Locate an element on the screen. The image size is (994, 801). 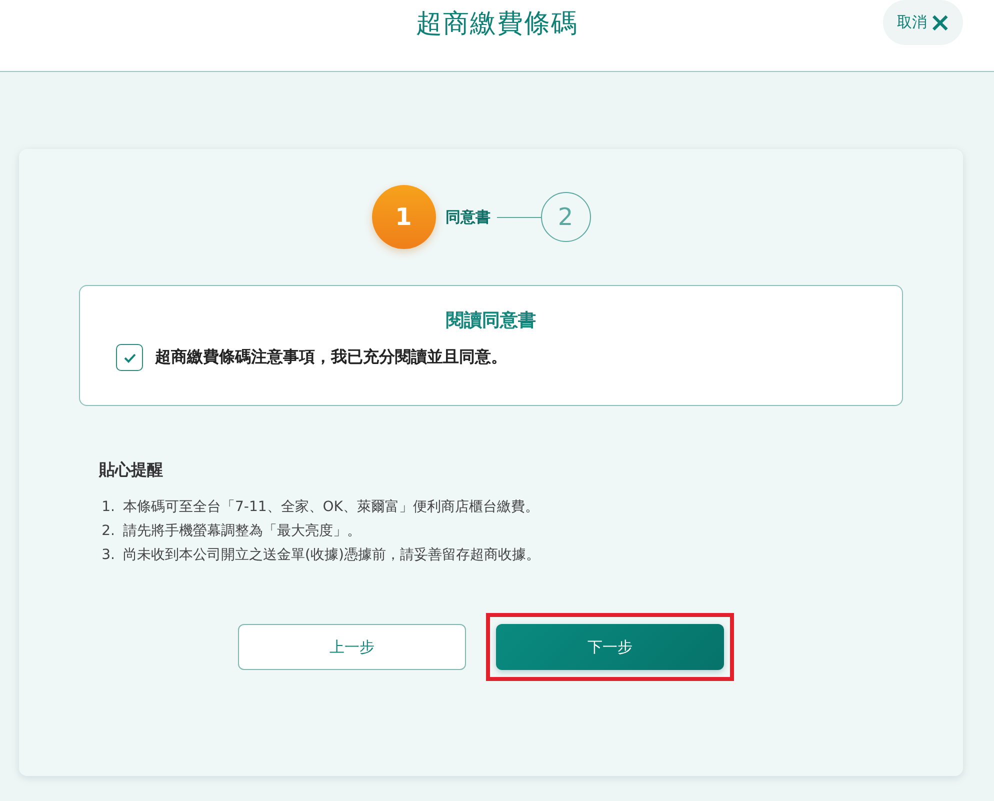
checkbox is located at coordinates (129, 357).